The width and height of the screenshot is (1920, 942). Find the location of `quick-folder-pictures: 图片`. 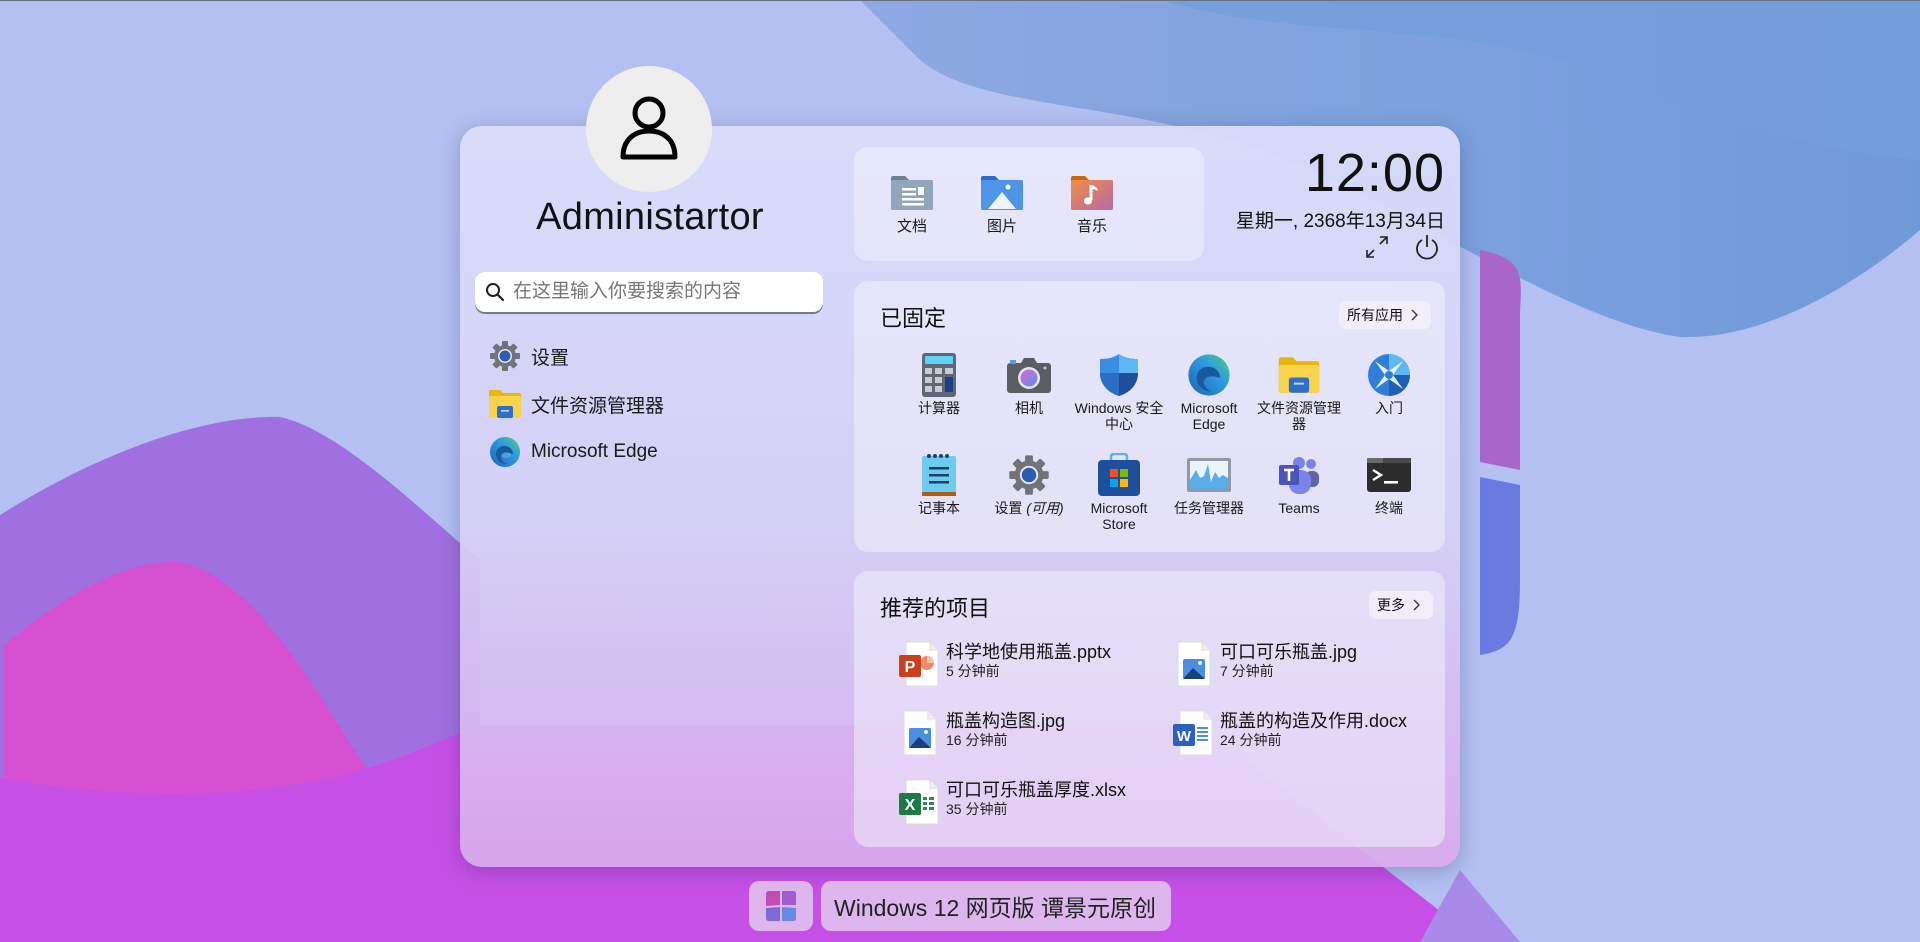

quick-folder-pictures: 图片 is located at coordinates (1002, 205).